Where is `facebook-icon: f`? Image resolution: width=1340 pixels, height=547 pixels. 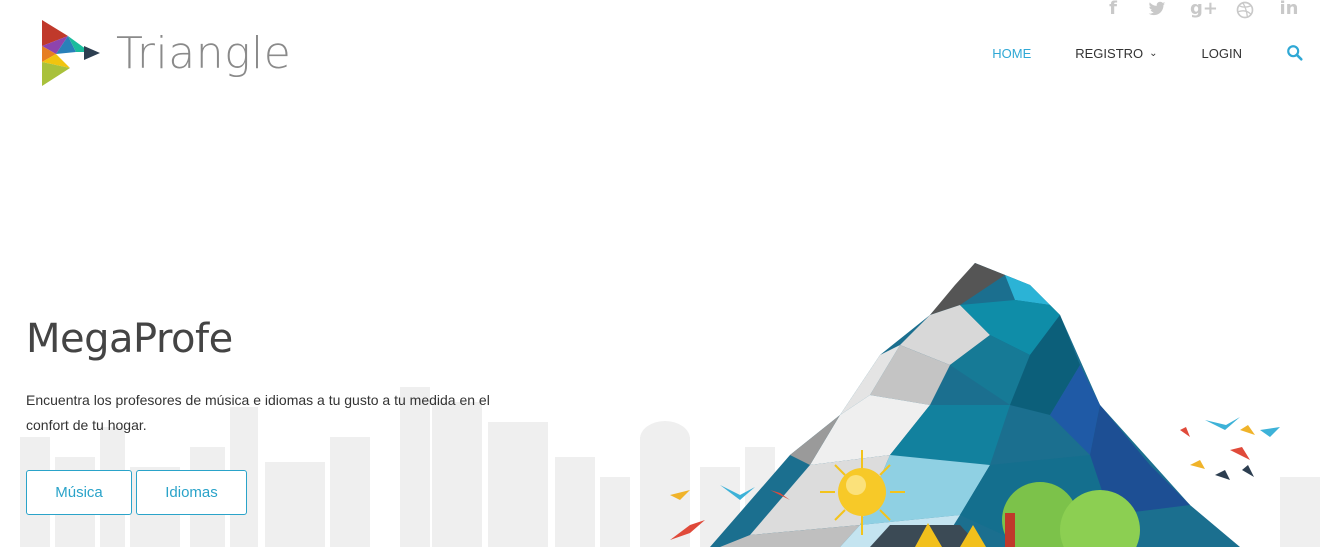
facebook-icon: f is located at coordinates (1113, 10).